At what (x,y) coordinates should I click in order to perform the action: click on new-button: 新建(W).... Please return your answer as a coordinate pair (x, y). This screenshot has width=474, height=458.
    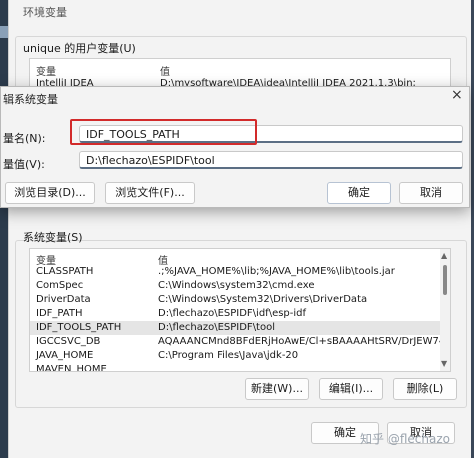
    Looking at the image, I should click on (277, 389).